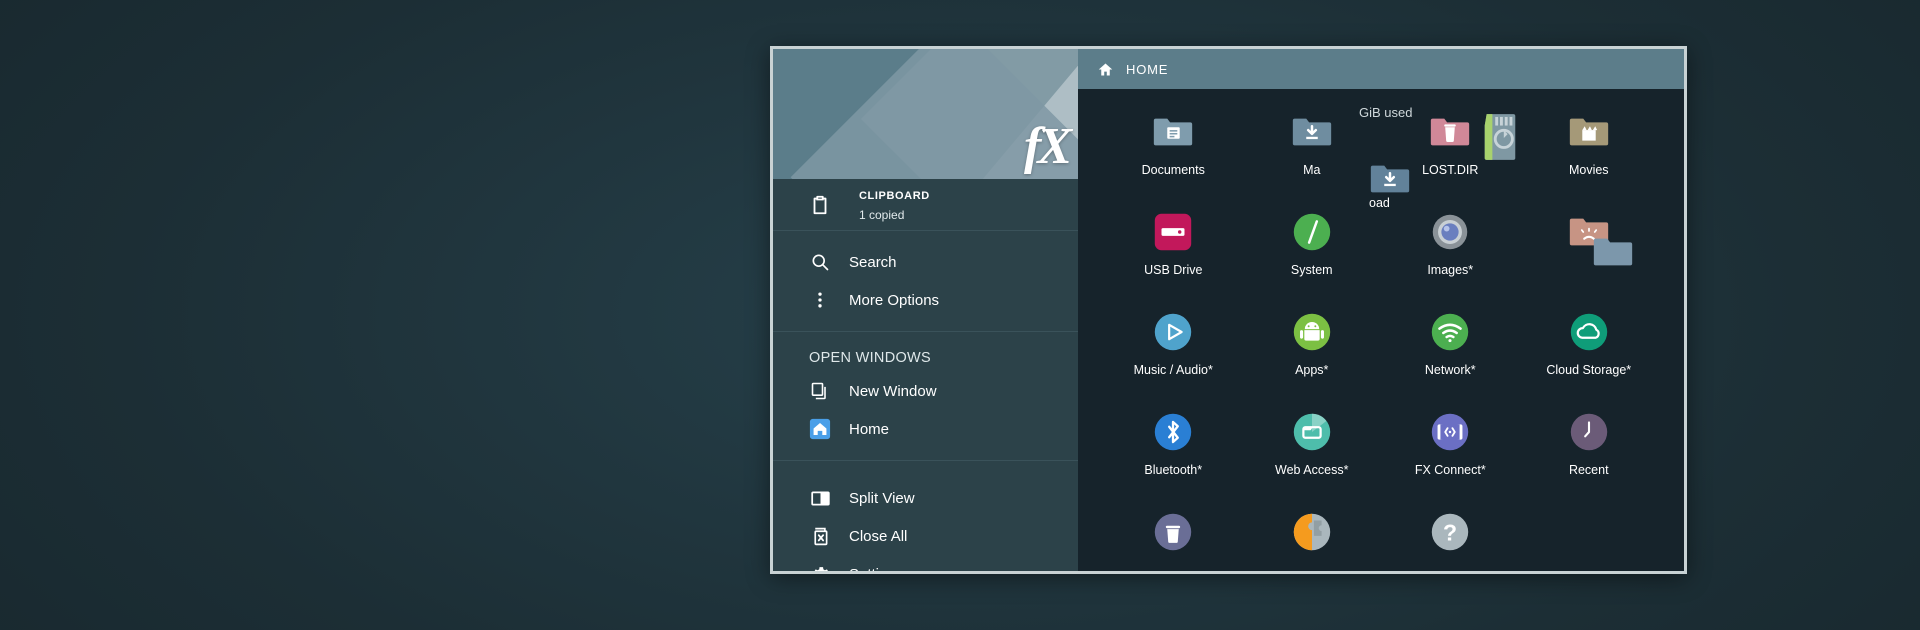 Image resolution: width=1920 pixels, height=630 pixels. What do you see at coordinates (1312, 332) in the screenshot?
I see `android-apps-icon` at bounding box center [1312, 332].